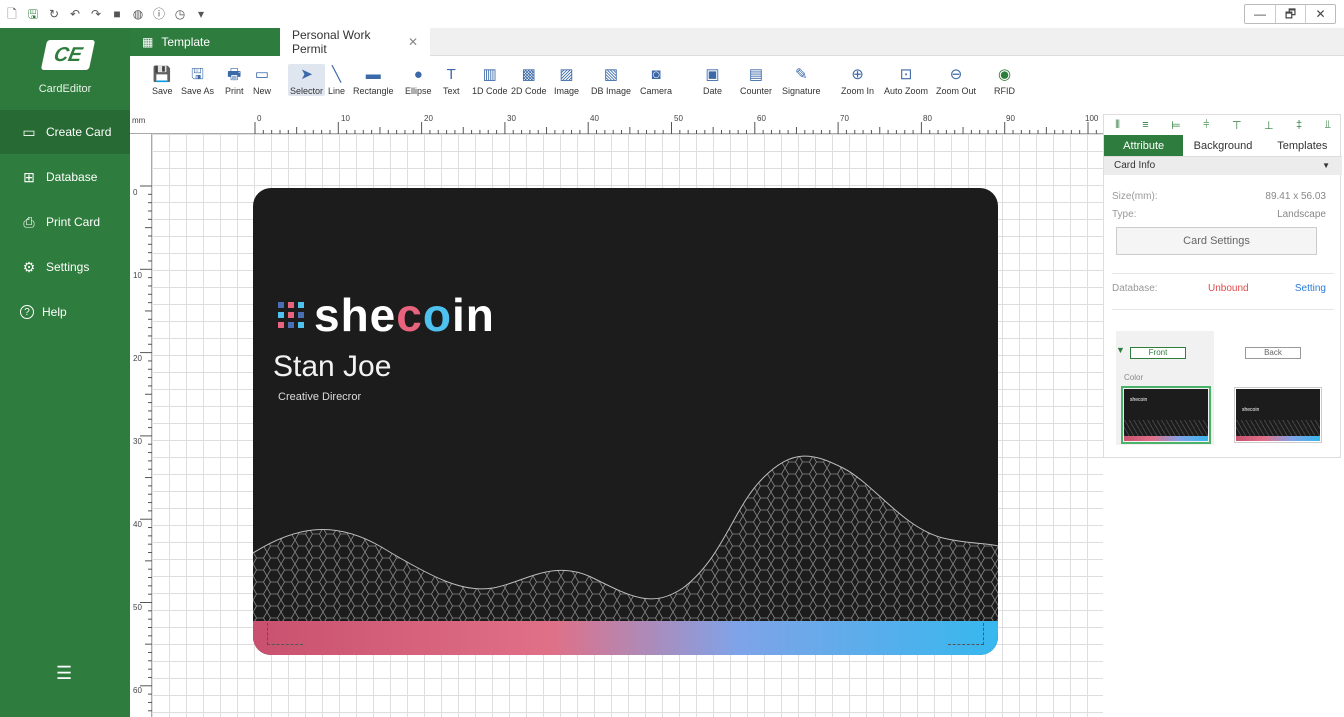  What do you see at coordinates (490, 80) in the screenshot?
I see `1d-code-button: ▥ 1D Code` at bounding box center [490, 80].